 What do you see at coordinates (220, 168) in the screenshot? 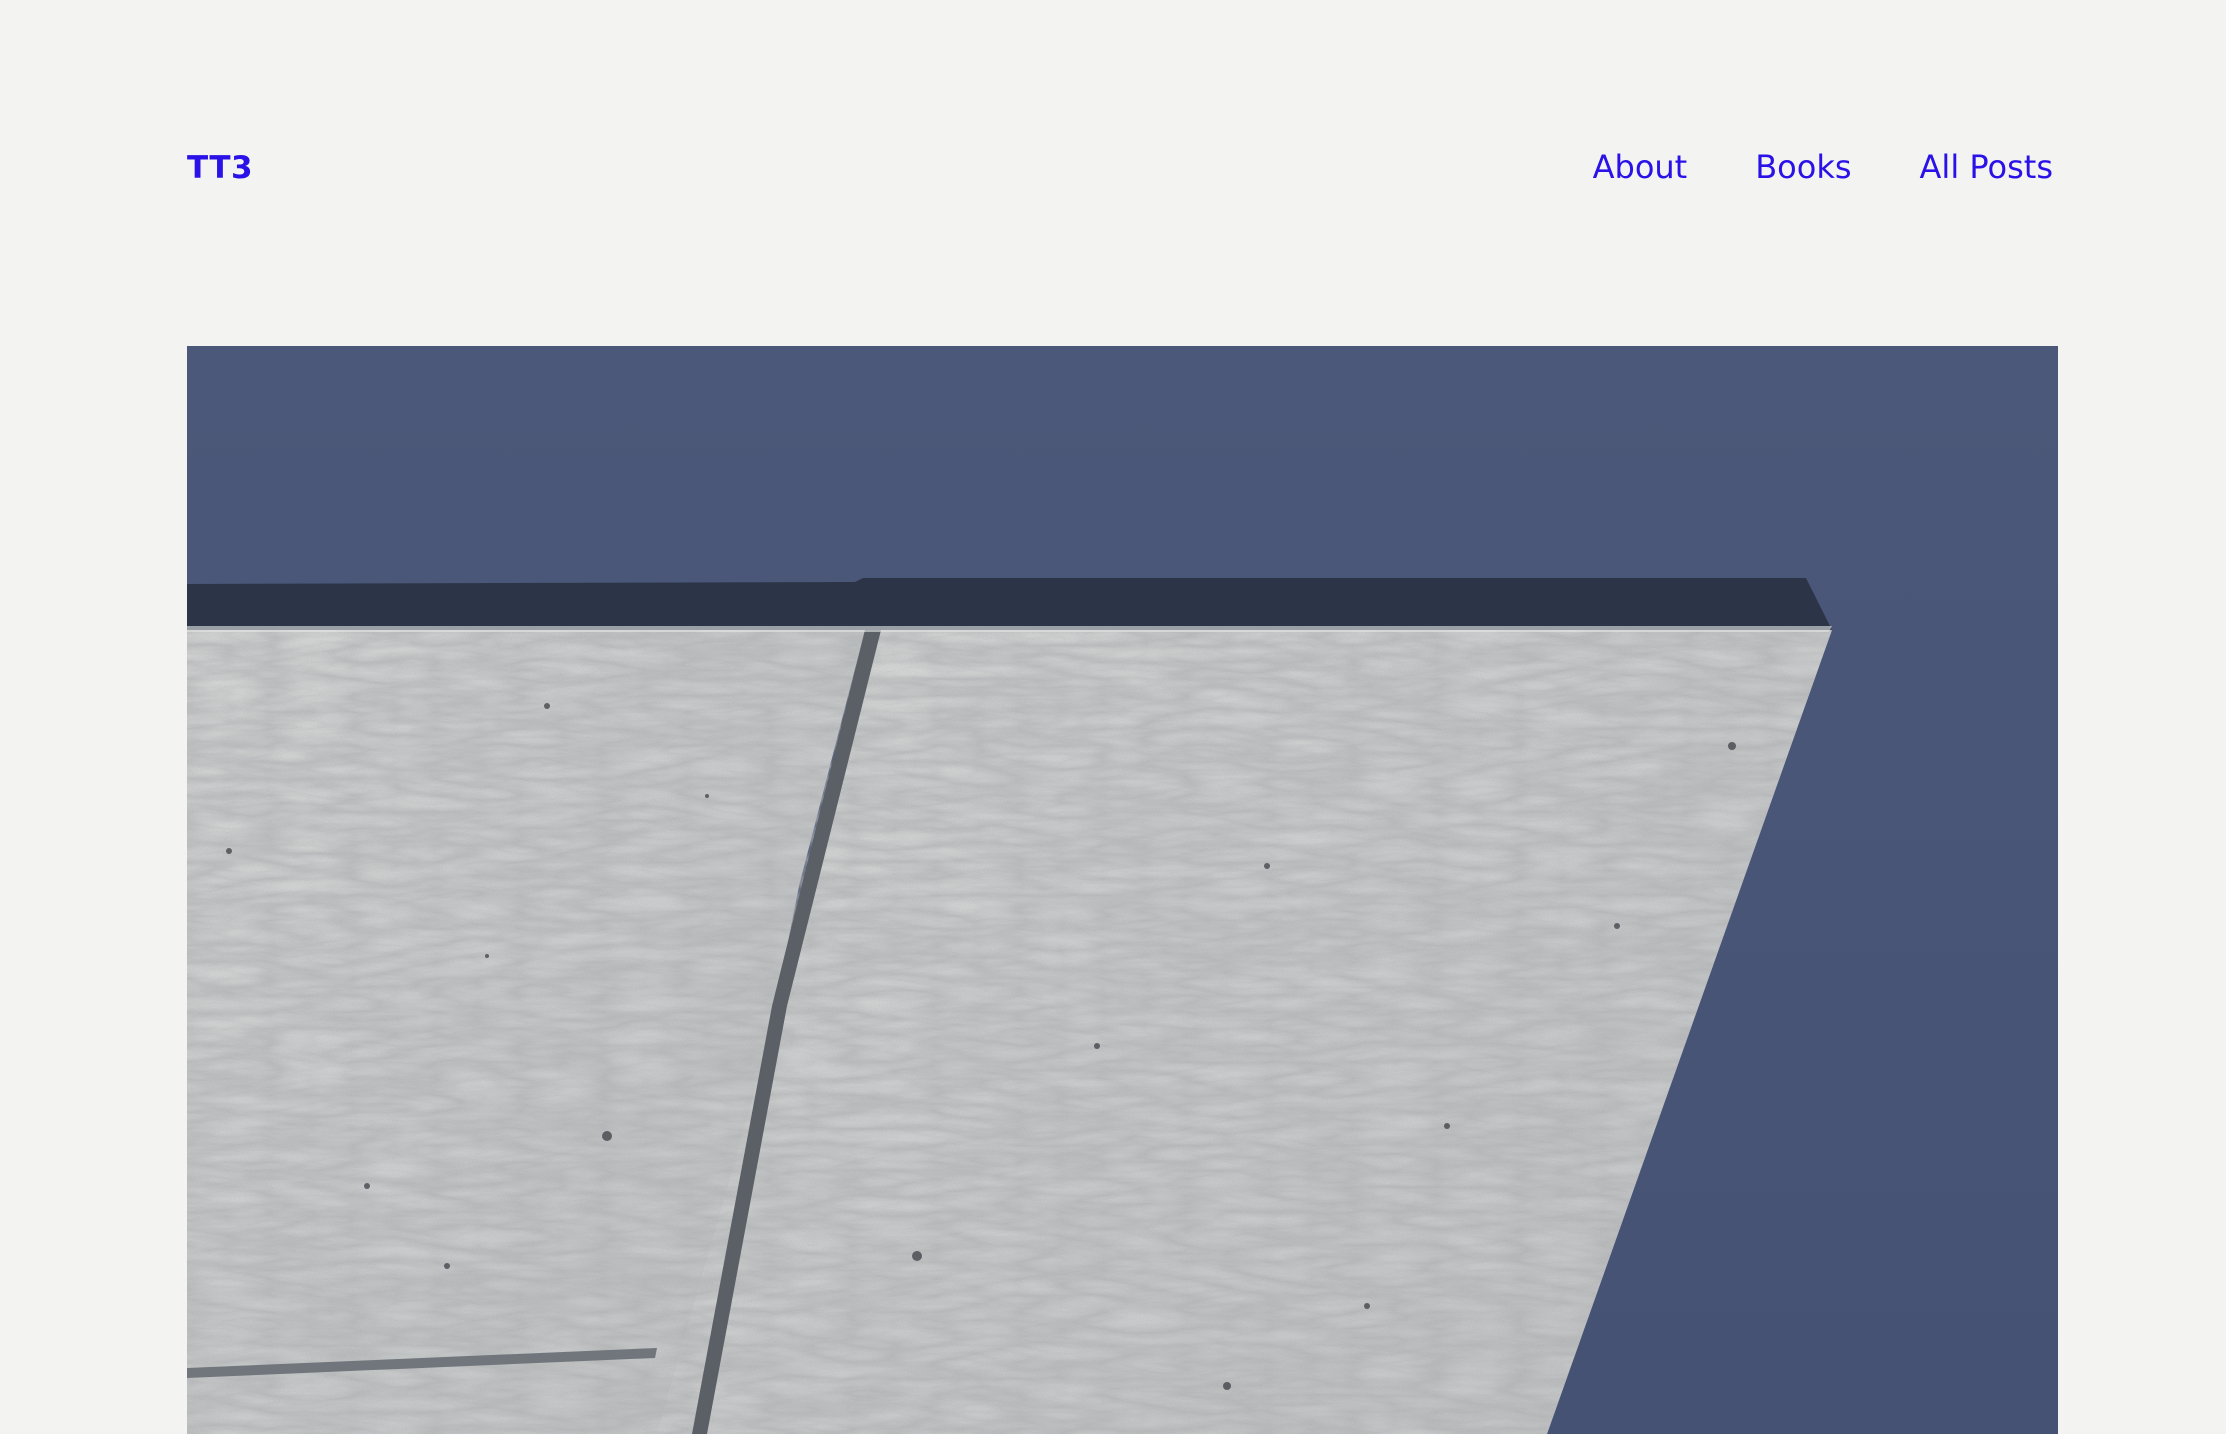
I see `site-title-link: TT3` at bounding box center [220, 168].